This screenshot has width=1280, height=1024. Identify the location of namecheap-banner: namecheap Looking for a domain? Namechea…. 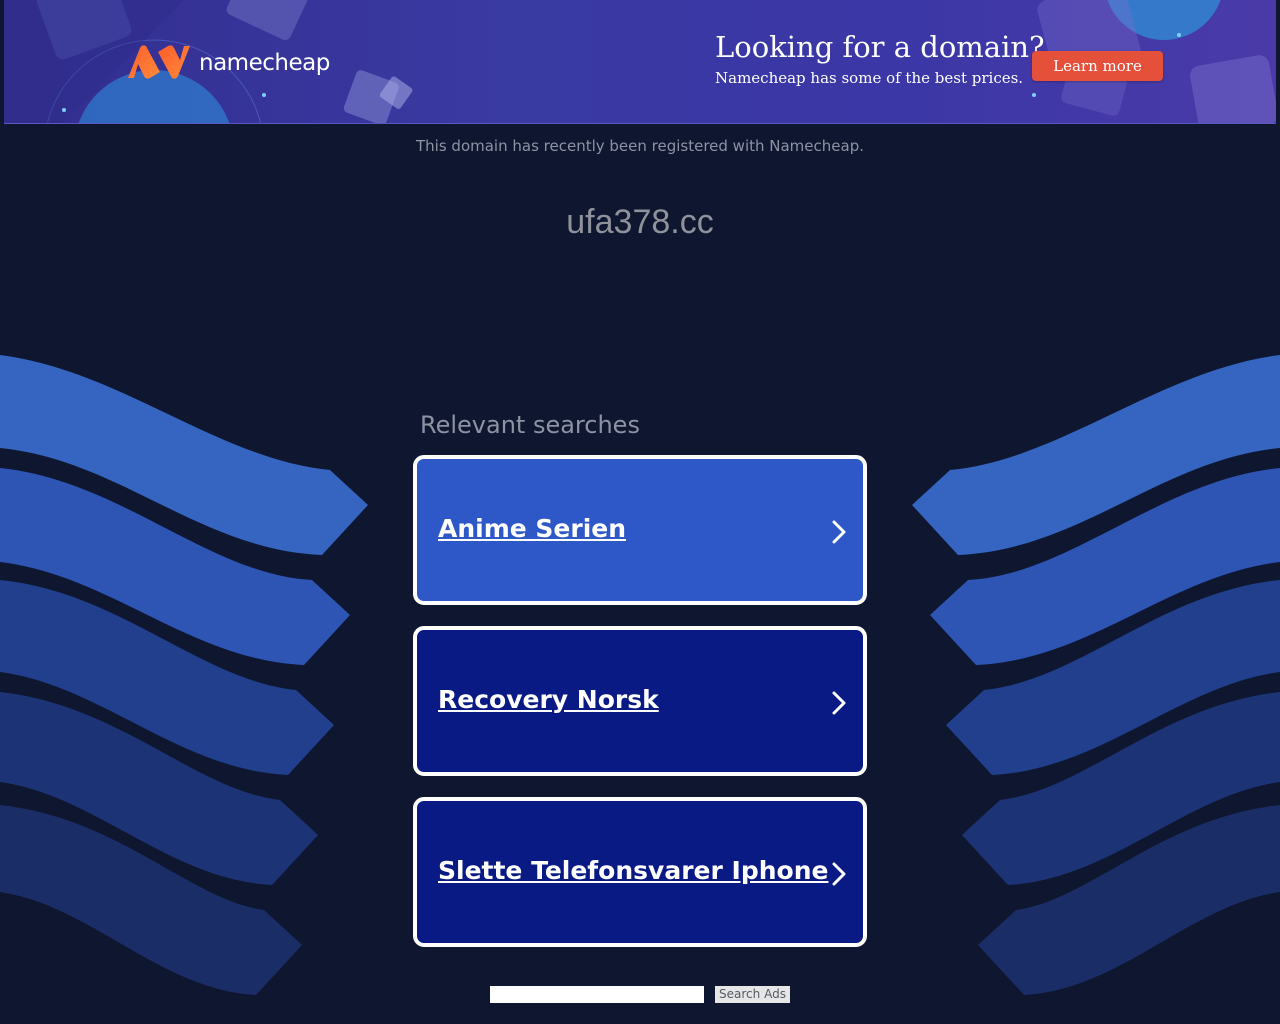
(640, 62).